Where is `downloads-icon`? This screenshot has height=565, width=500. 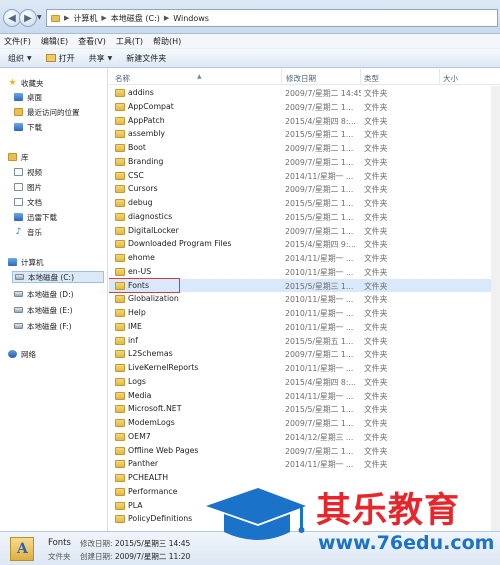
downloads-icon is located at coordinates (18, 127).